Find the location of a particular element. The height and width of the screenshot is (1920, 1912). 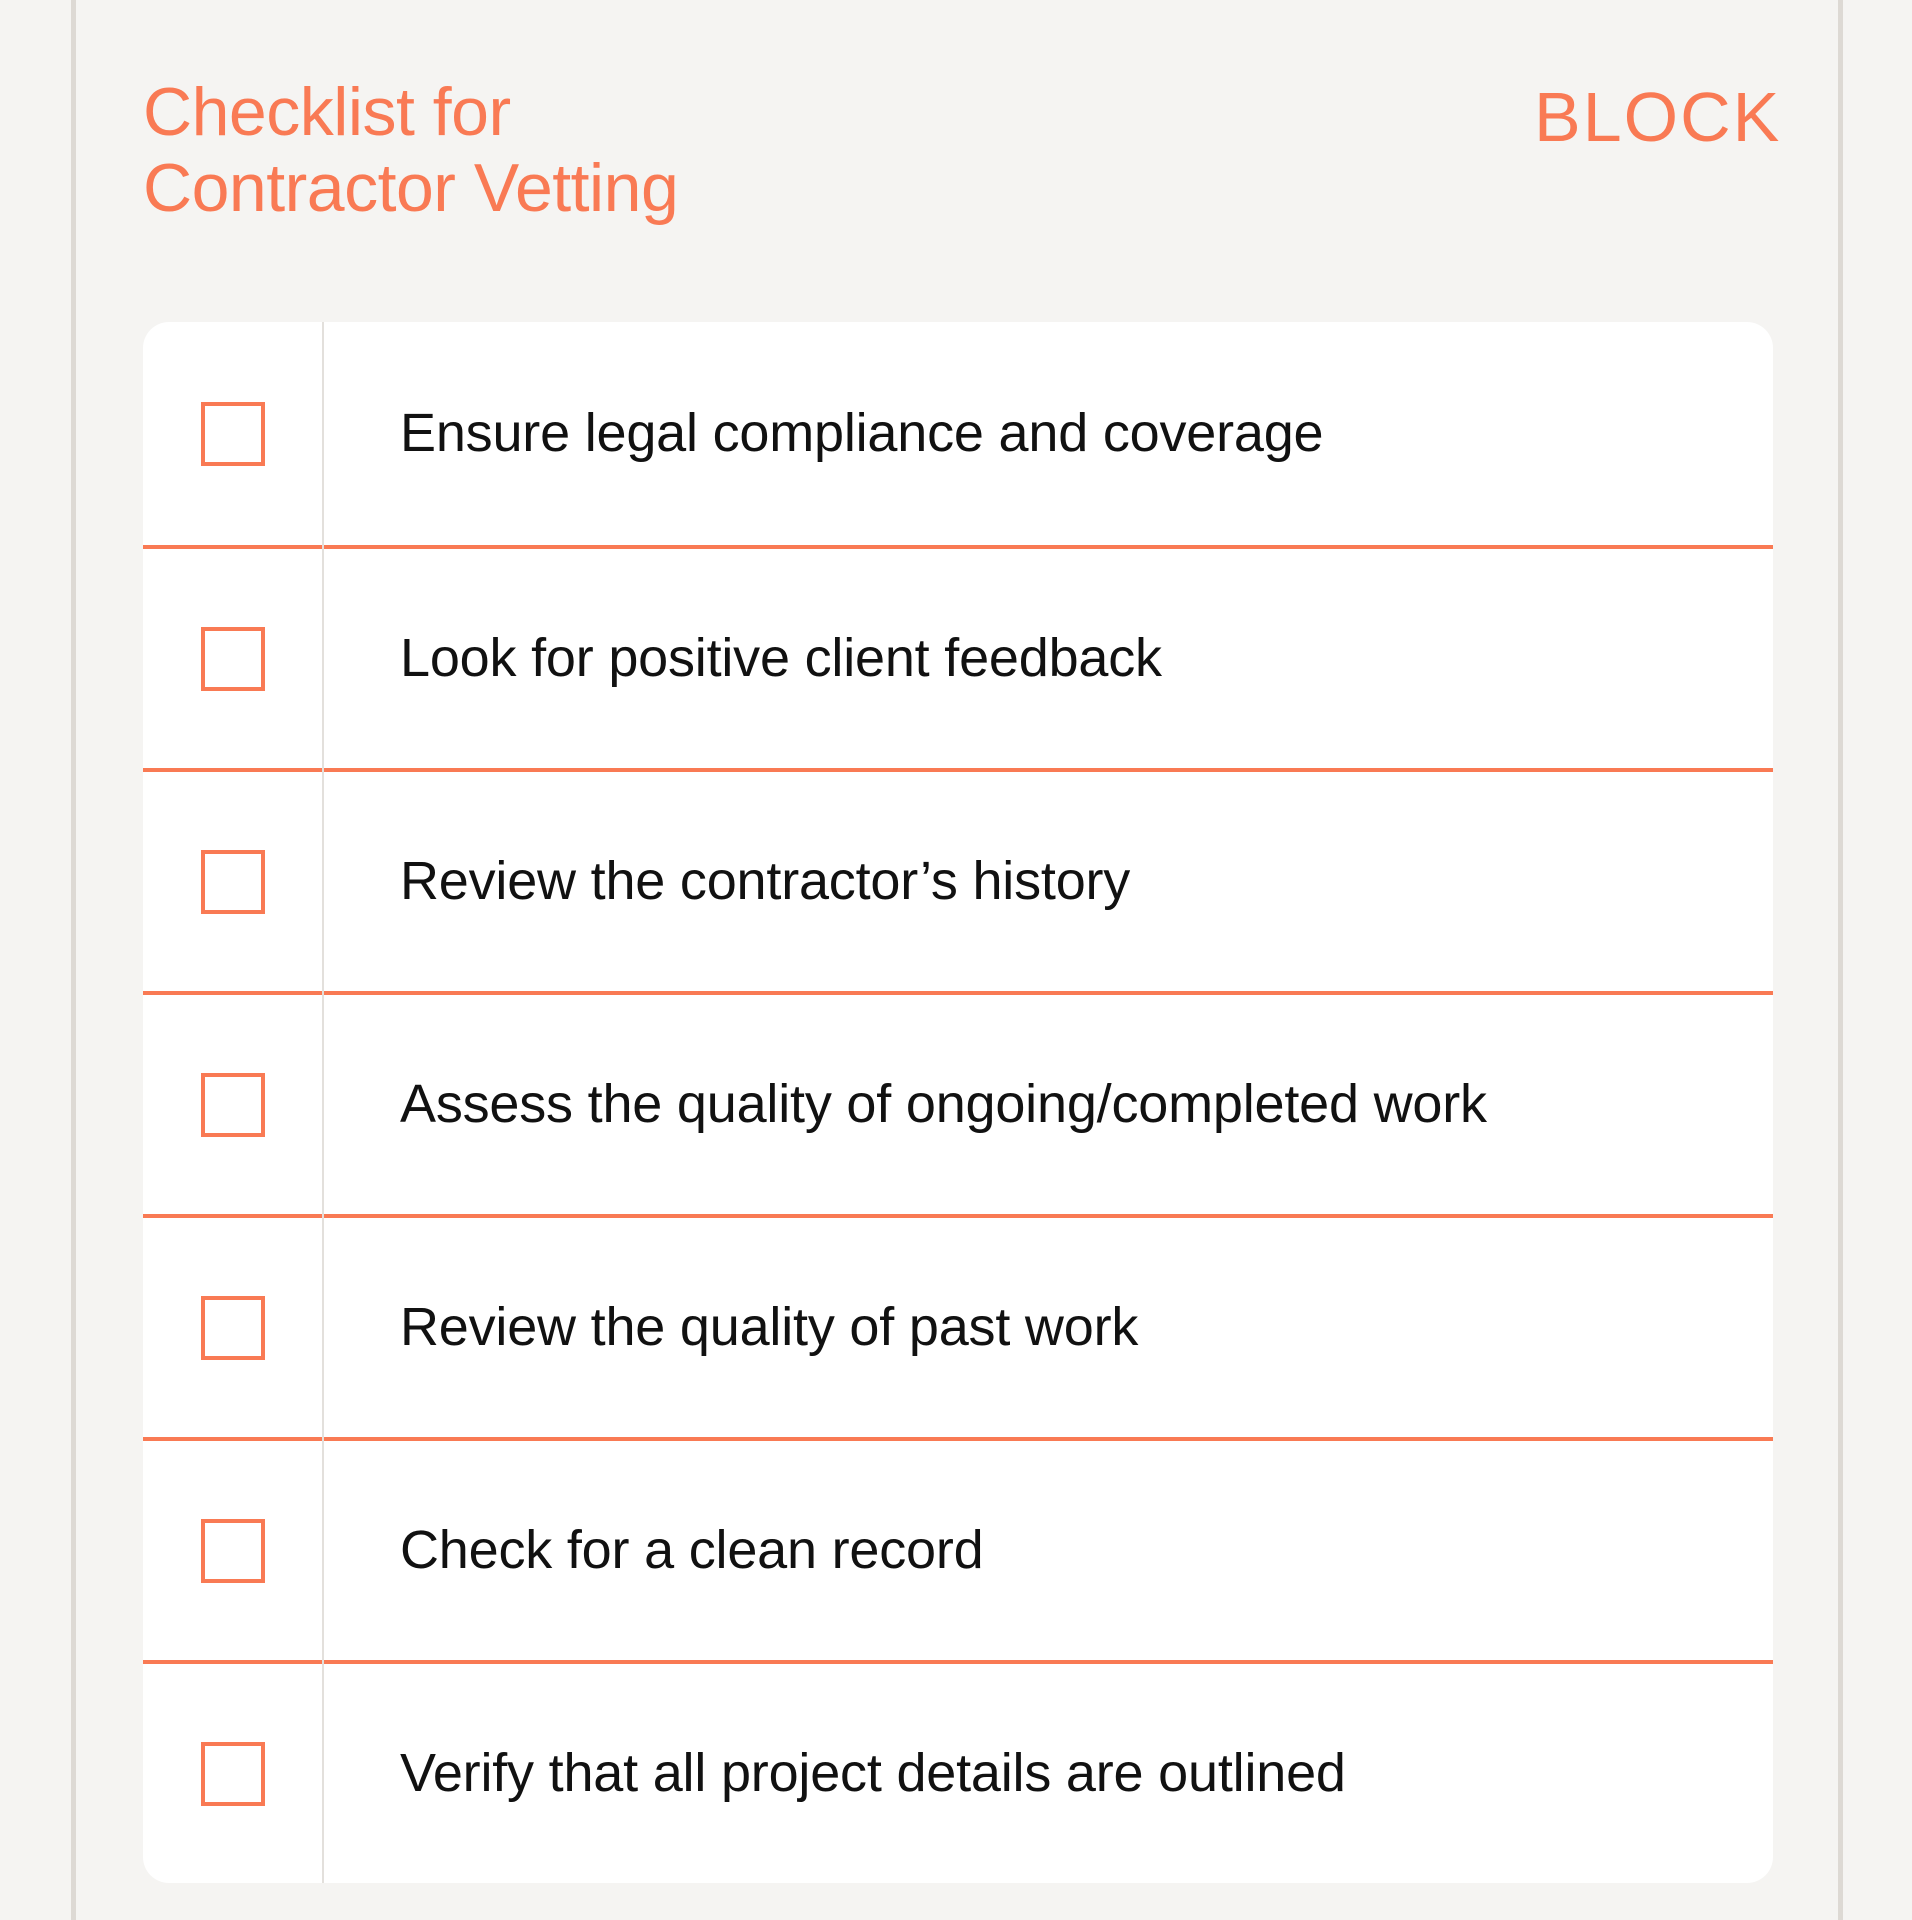

checklist-label-cell: Ensure legal compliance and coverage is located at coordinates (1047, 433).